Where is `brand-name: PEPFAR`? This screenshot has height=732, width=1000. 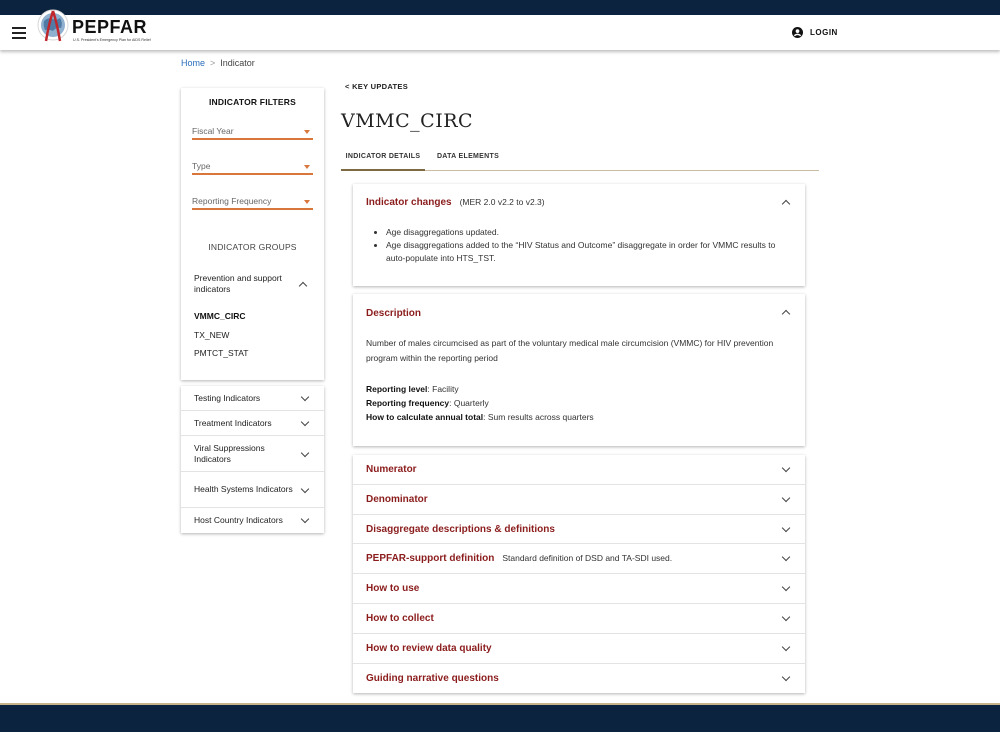
brand-name: PEPFAR is located at coordinates (110, 27).